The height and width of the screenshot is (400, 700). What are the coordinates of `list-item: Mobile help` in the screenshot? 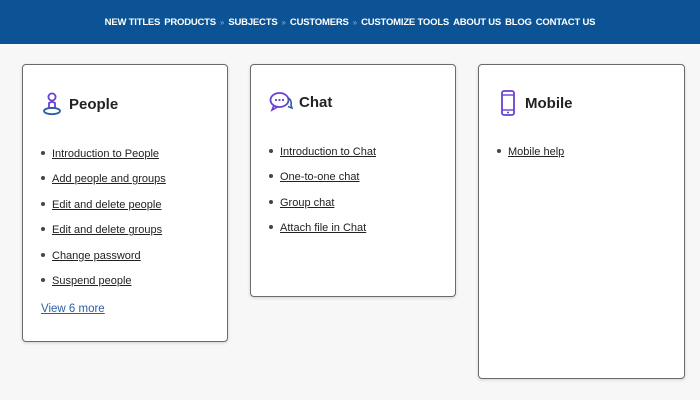 It's located at (530, 152).